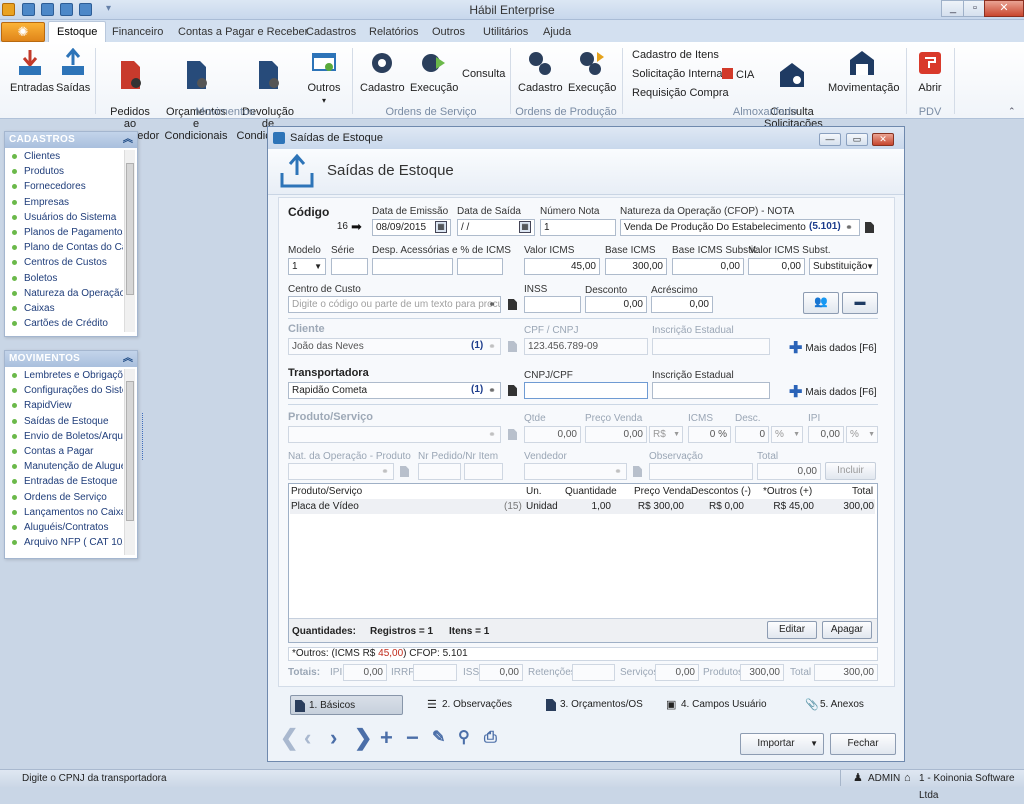 Image resolution: width=1024 pixels, height=804 pixels. Describe the element at coordinates (598, 705) in the screenshot. I see `tab-orcamentos: 3. Orçamentos/OS` at that location.